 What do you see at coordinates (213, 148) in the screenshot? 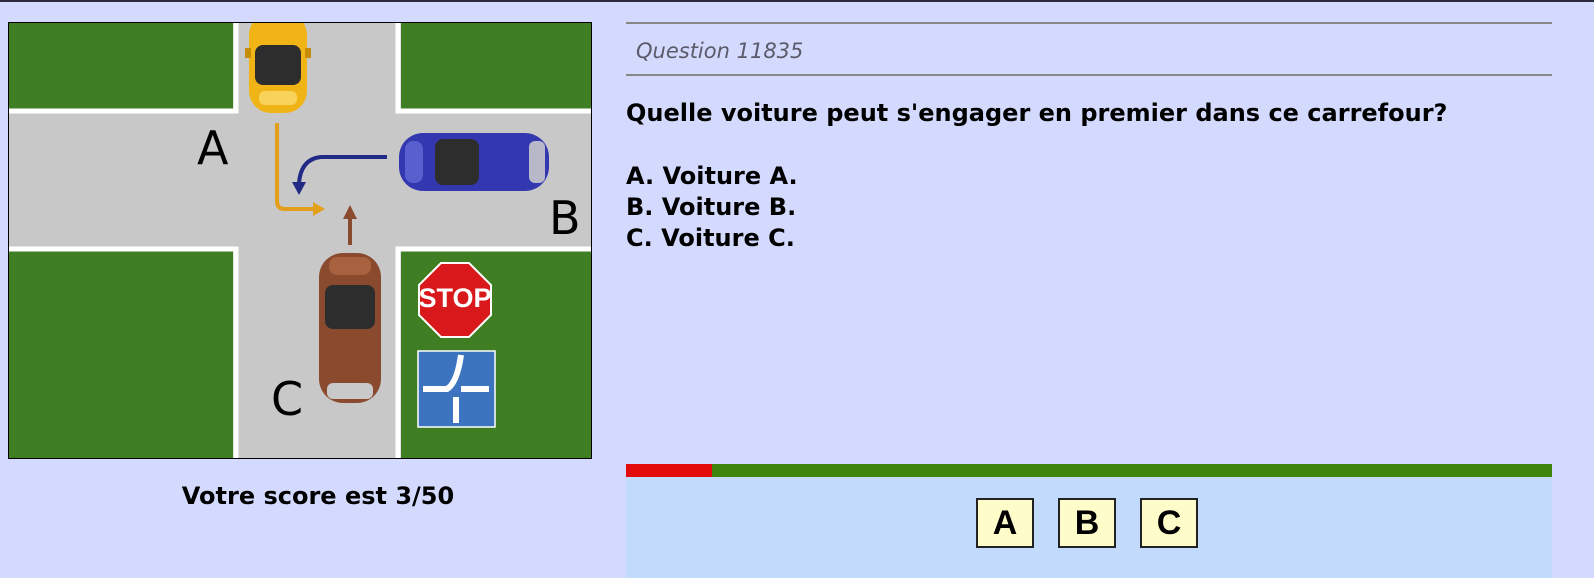
I see `car-a-label: A` at bounding box center [213, 148].